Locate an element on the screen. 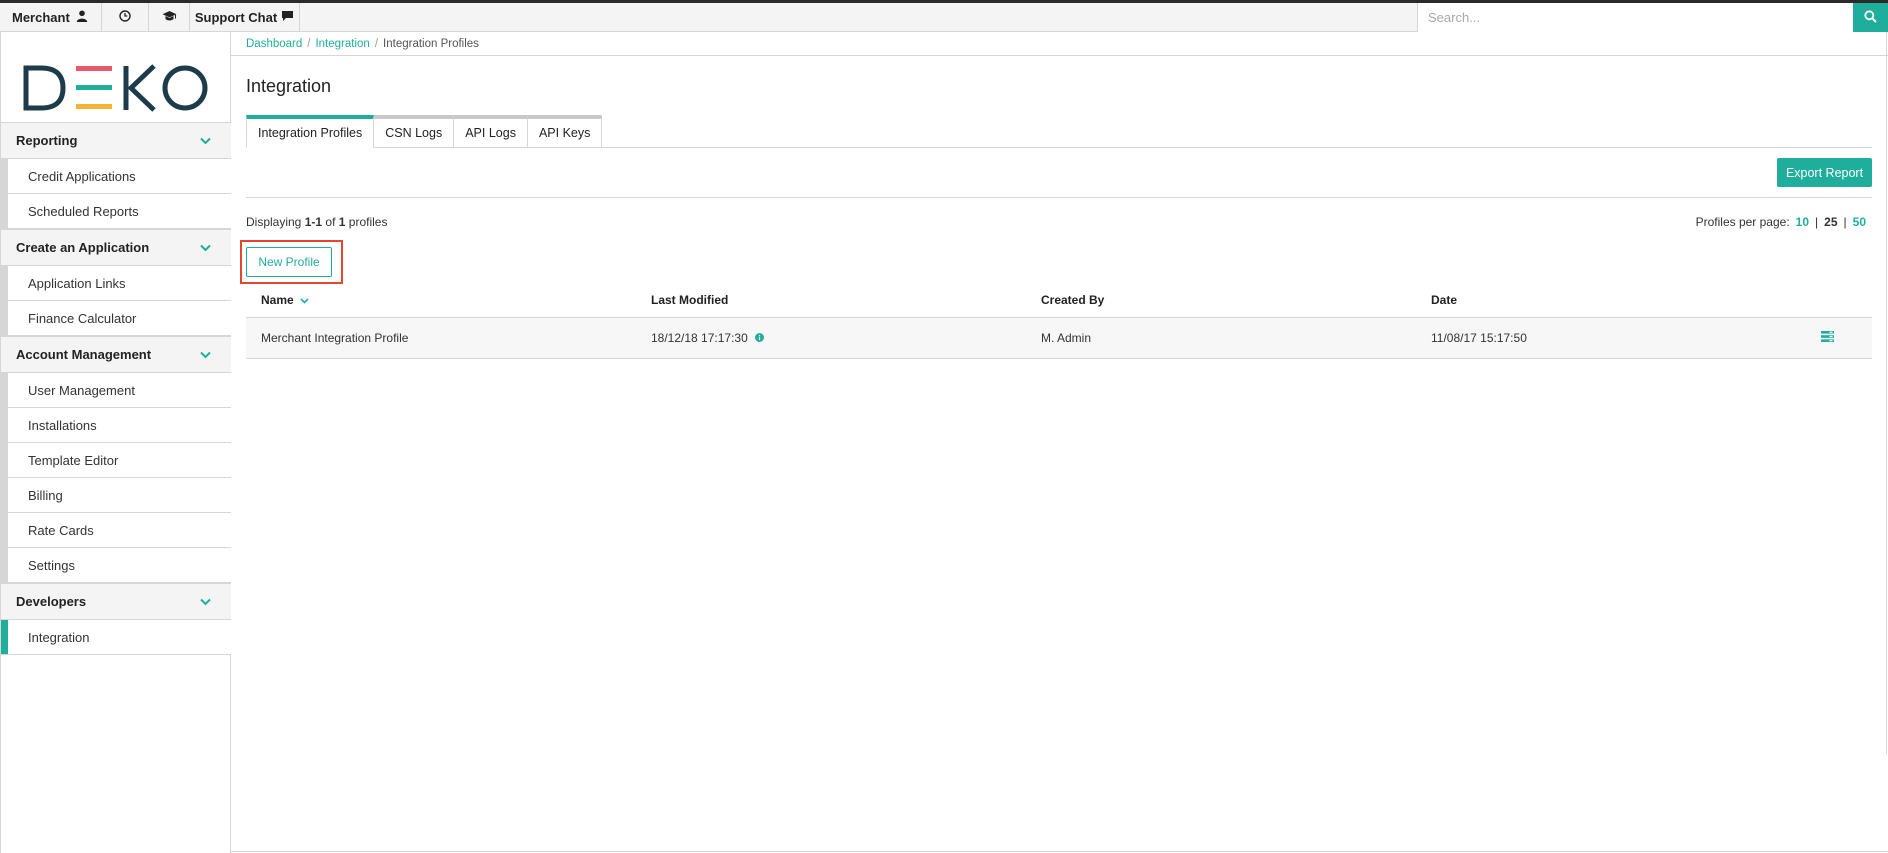 Image resolution: width=1888 pixels, height=853 pixels. sidebar-item-settings: Settings is located at coordinates (116, 565).